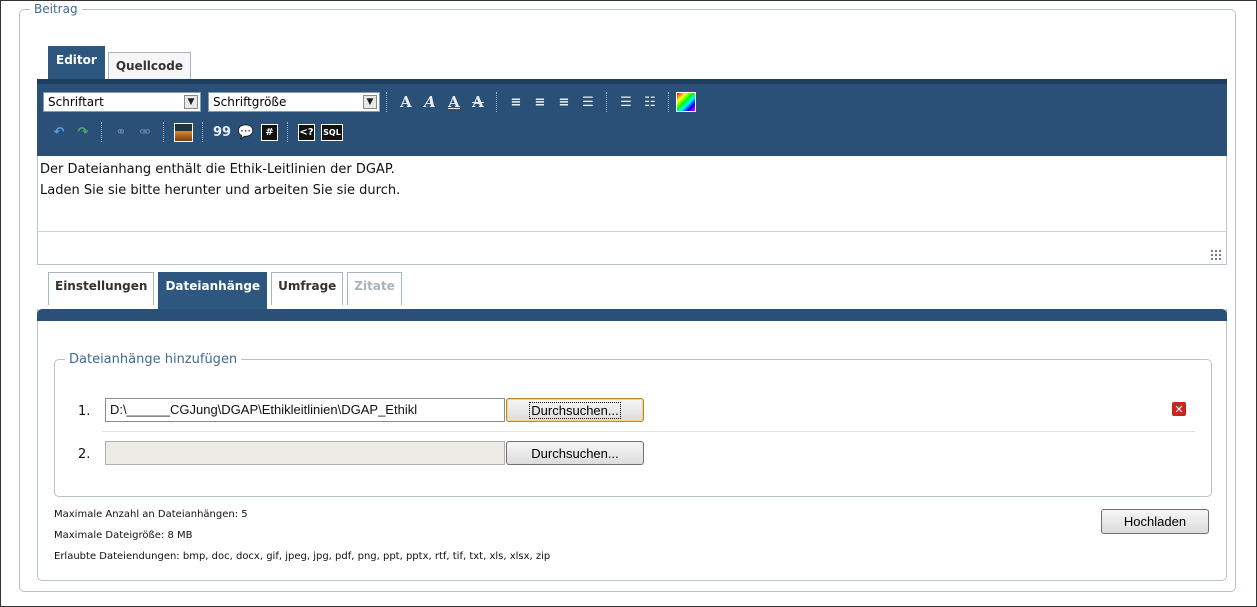  Describe the element at coordinates (430, 102) in the screenshot. I see `italic-icon: A` at that location.